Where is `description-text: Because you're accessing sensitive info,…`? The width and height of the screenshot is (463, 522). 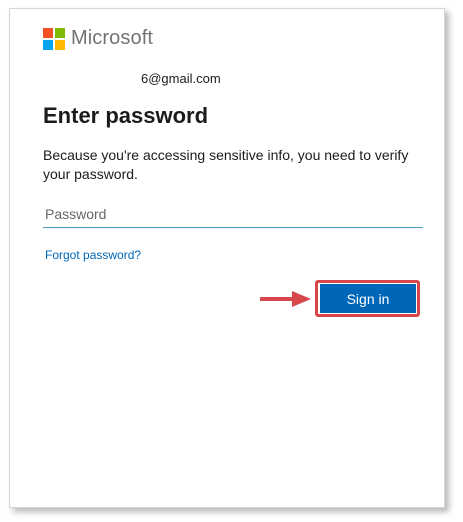
description-text: Because you're accessing sensitive info,… is located at coordinates (226, 164).